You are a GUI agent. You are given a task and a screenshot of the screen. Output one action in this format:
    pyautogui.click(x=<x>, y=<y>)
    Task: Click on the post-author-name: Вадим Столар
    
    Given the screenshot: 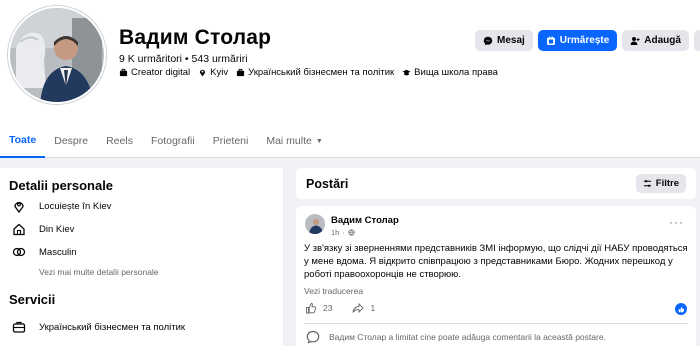 What is the action you would take?
    pyautogui.click(x=365, y=220)
    